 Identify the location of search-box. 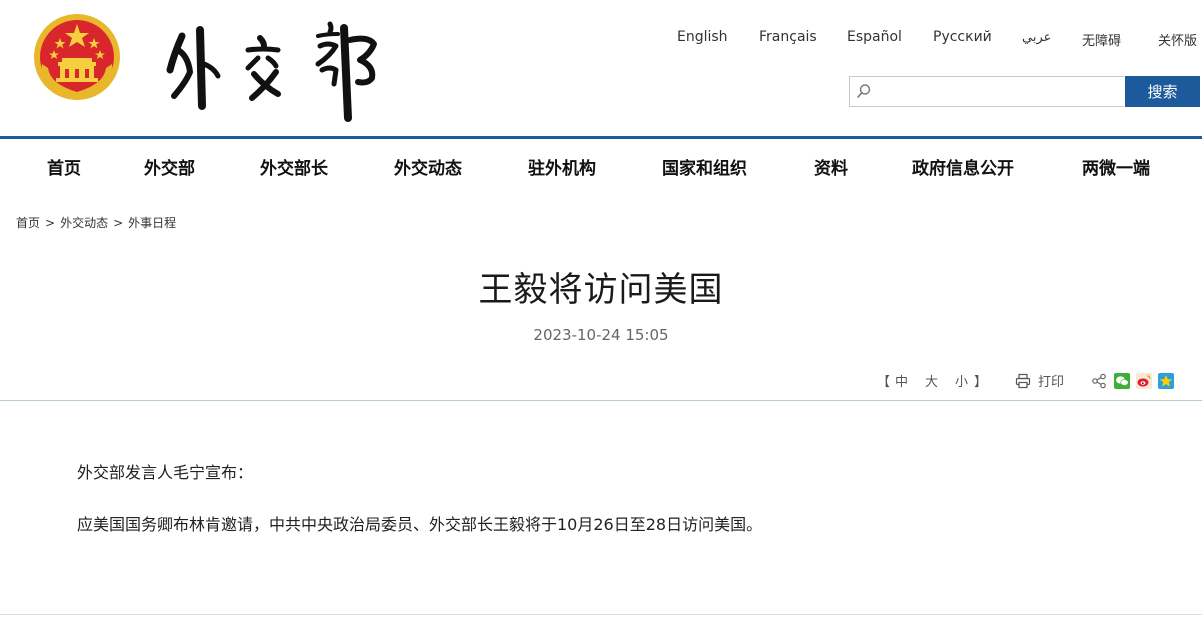
(986, 91).